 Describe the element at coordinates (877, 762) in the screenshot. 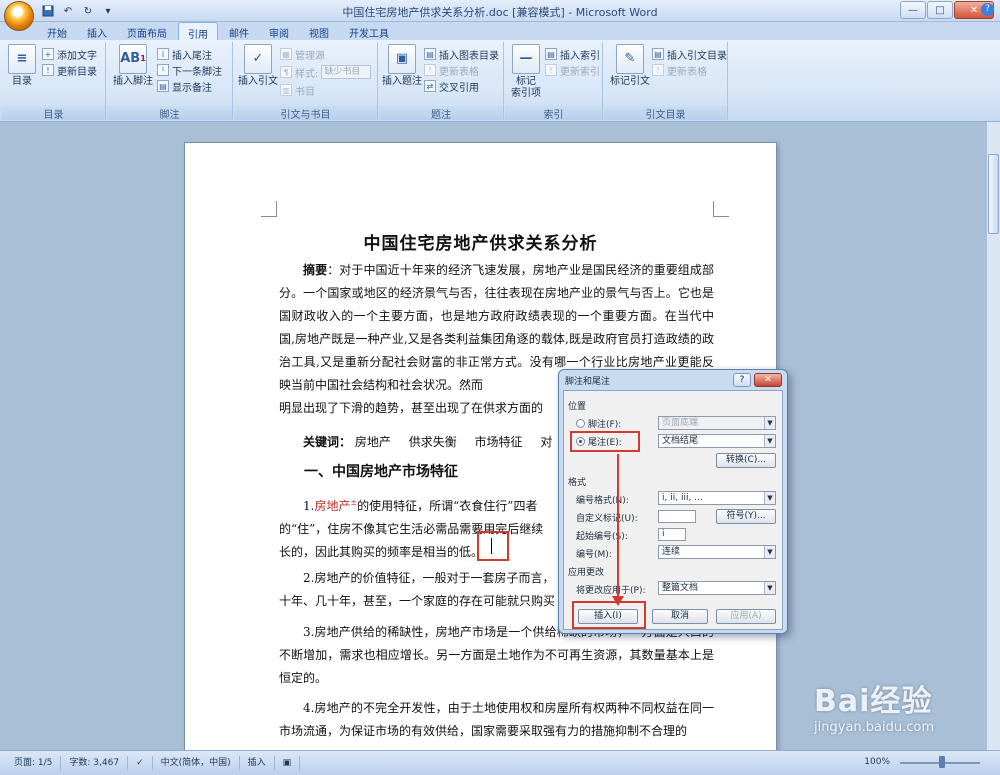

I see `zoom-level: 100%` at that location.